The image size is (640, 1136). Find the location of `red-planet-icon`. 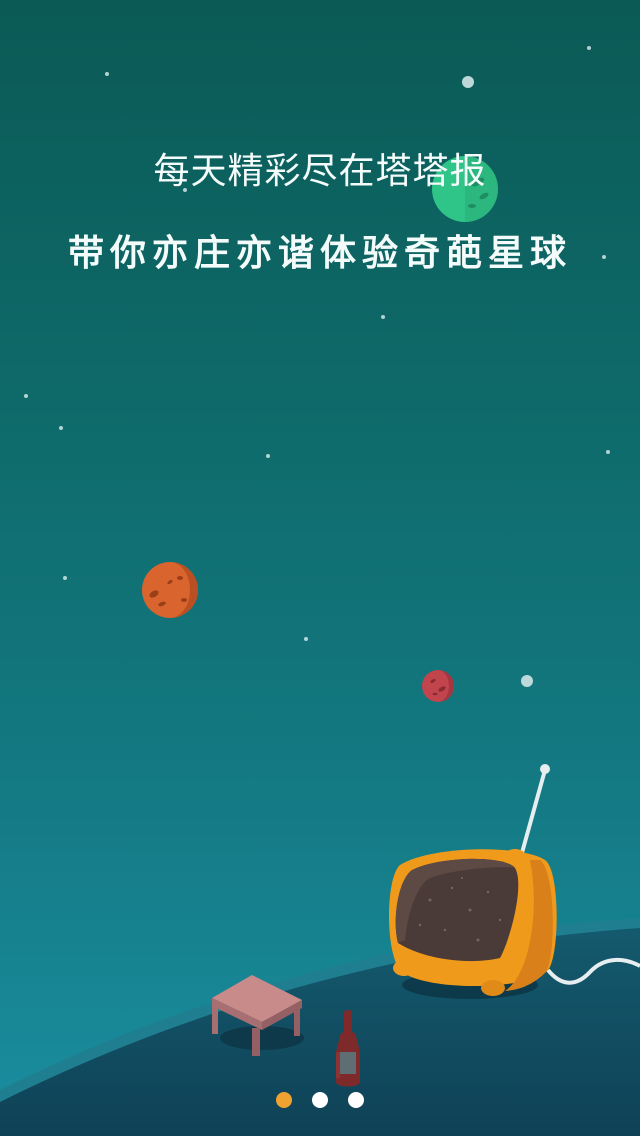

red-planet-icon is located at coordinates (438, 686).